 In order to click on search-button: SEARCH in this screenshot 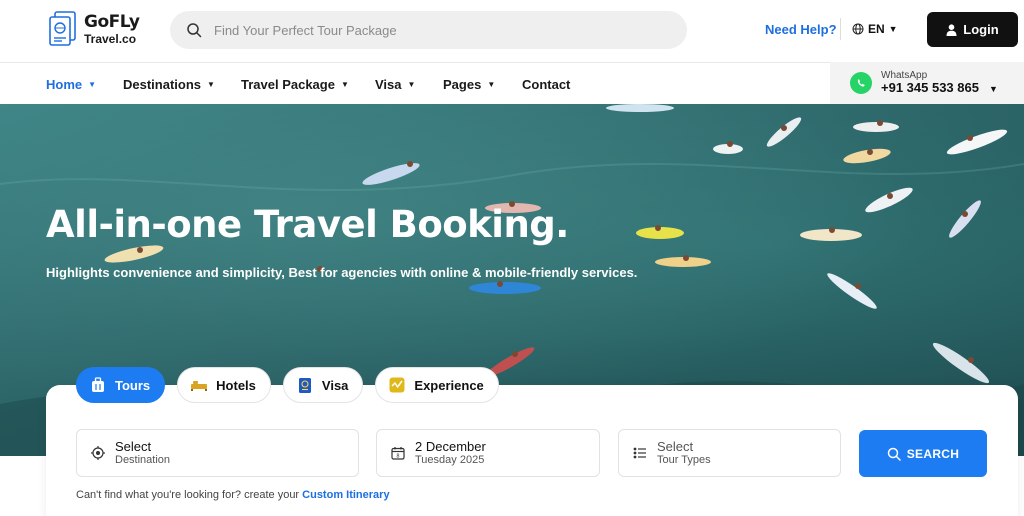, I will do `click(923, 453)`.